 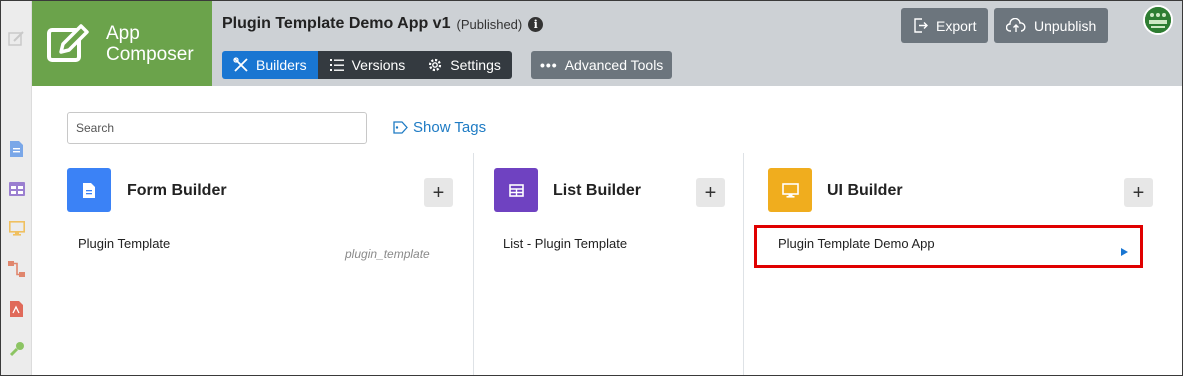 I want to click on add-ui-button: +, so click(x=1138, y=192).